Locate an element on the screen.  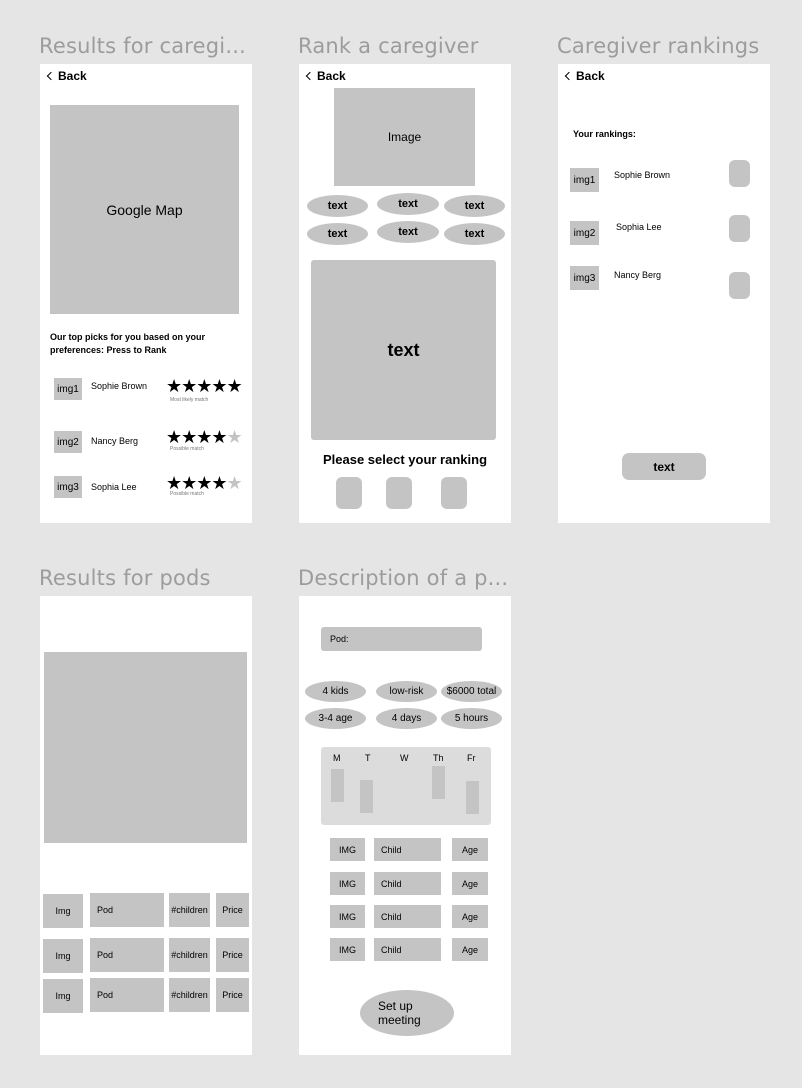
pod-chip: 3-4 age is located at coordinates (335, 718).